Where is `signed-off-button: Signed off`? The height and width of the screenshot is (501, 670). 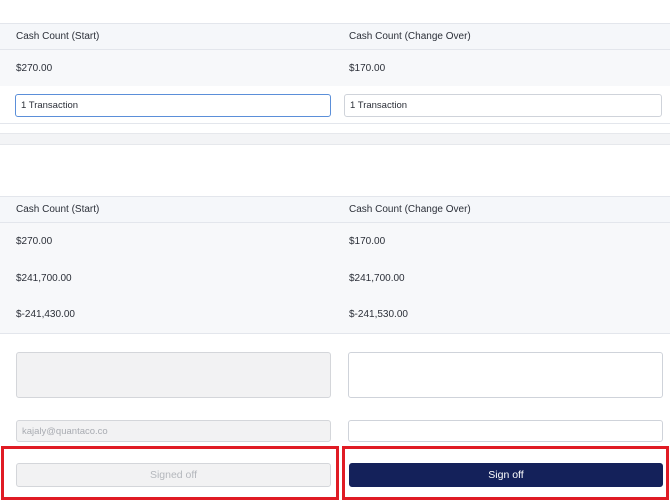 signed-off-button: Signed off is located at coordinates (173, 475).